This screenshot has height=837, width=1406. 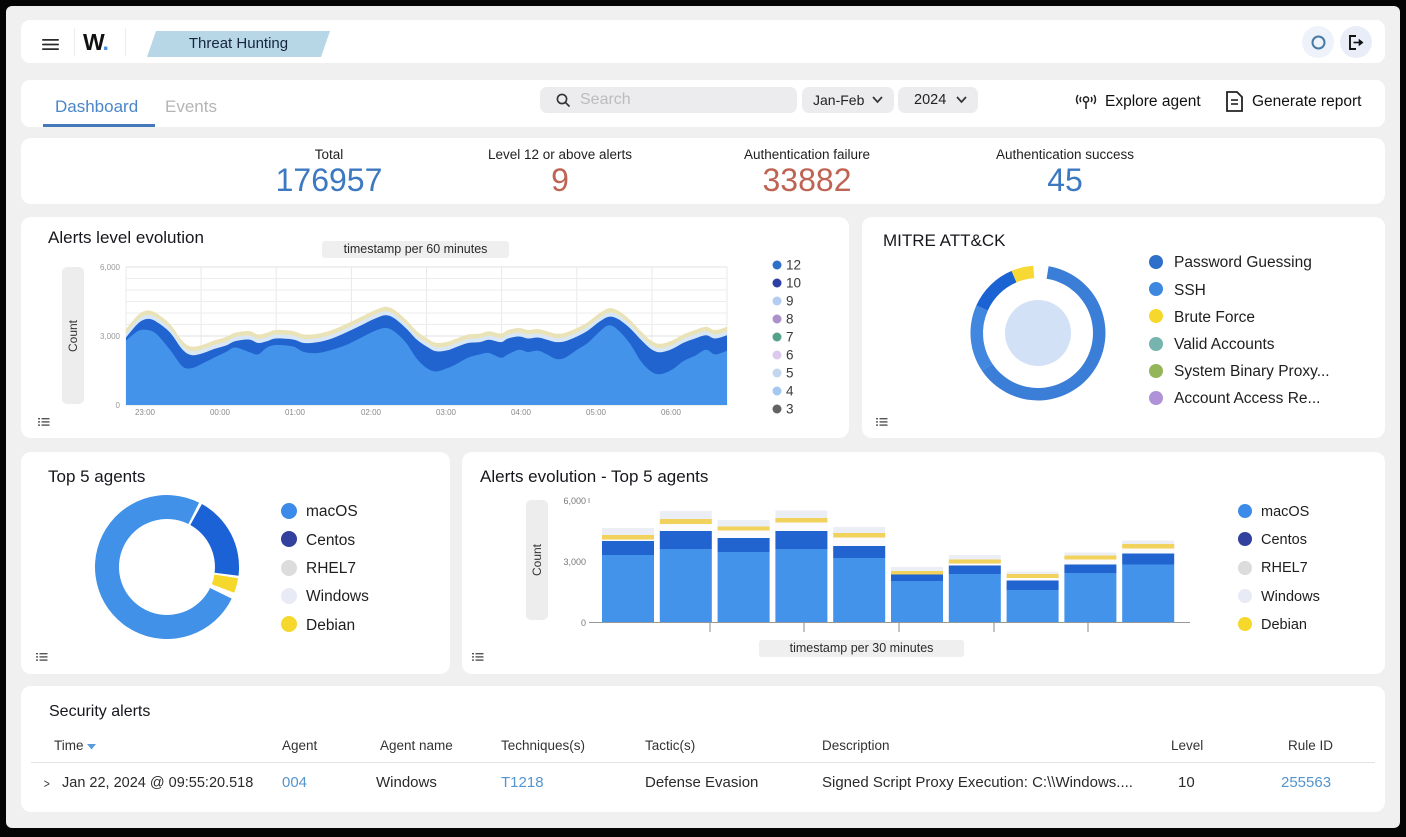 I want to click on svg-text: 8, so click(x=790, y=319).